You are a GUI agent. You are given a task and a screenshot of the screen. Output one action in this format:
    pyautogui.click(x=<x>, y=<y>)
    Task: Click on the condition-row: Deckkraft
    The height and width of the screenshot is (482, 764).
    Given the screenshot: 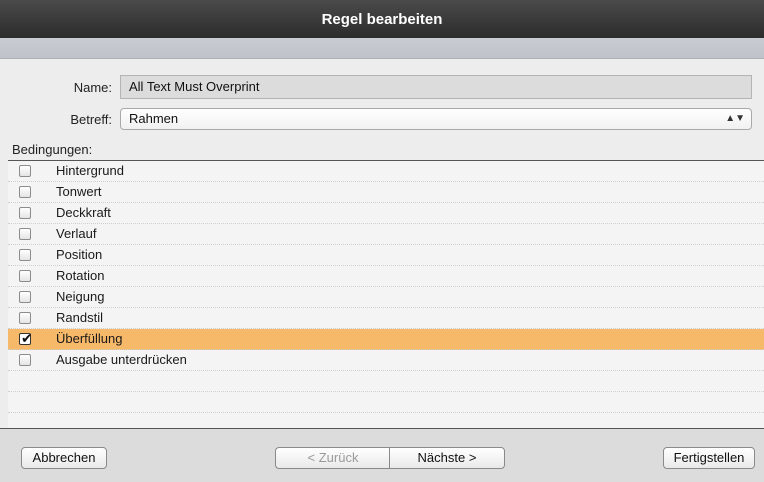 What is the action you would take?
    pyautogui.click(x=386, y=213)
    